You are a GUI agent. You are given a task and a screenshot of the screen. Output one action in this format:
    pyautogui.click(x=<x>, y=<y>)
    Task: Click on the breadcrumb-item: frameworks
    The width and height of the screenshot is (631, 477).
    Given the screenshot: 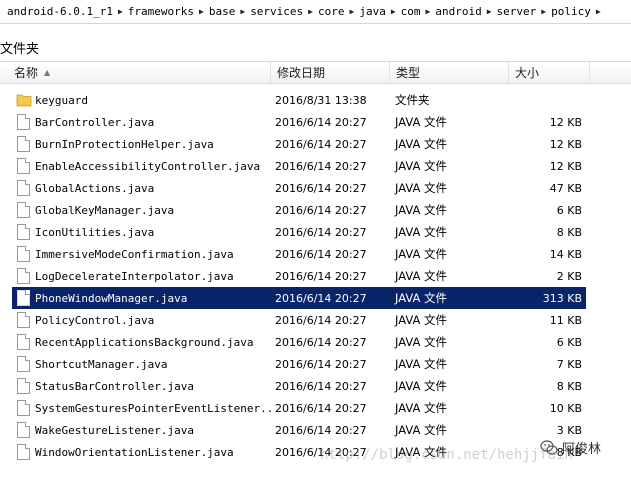 What is the action you would take?
    pyautogui.click(x=161, y=11)
    